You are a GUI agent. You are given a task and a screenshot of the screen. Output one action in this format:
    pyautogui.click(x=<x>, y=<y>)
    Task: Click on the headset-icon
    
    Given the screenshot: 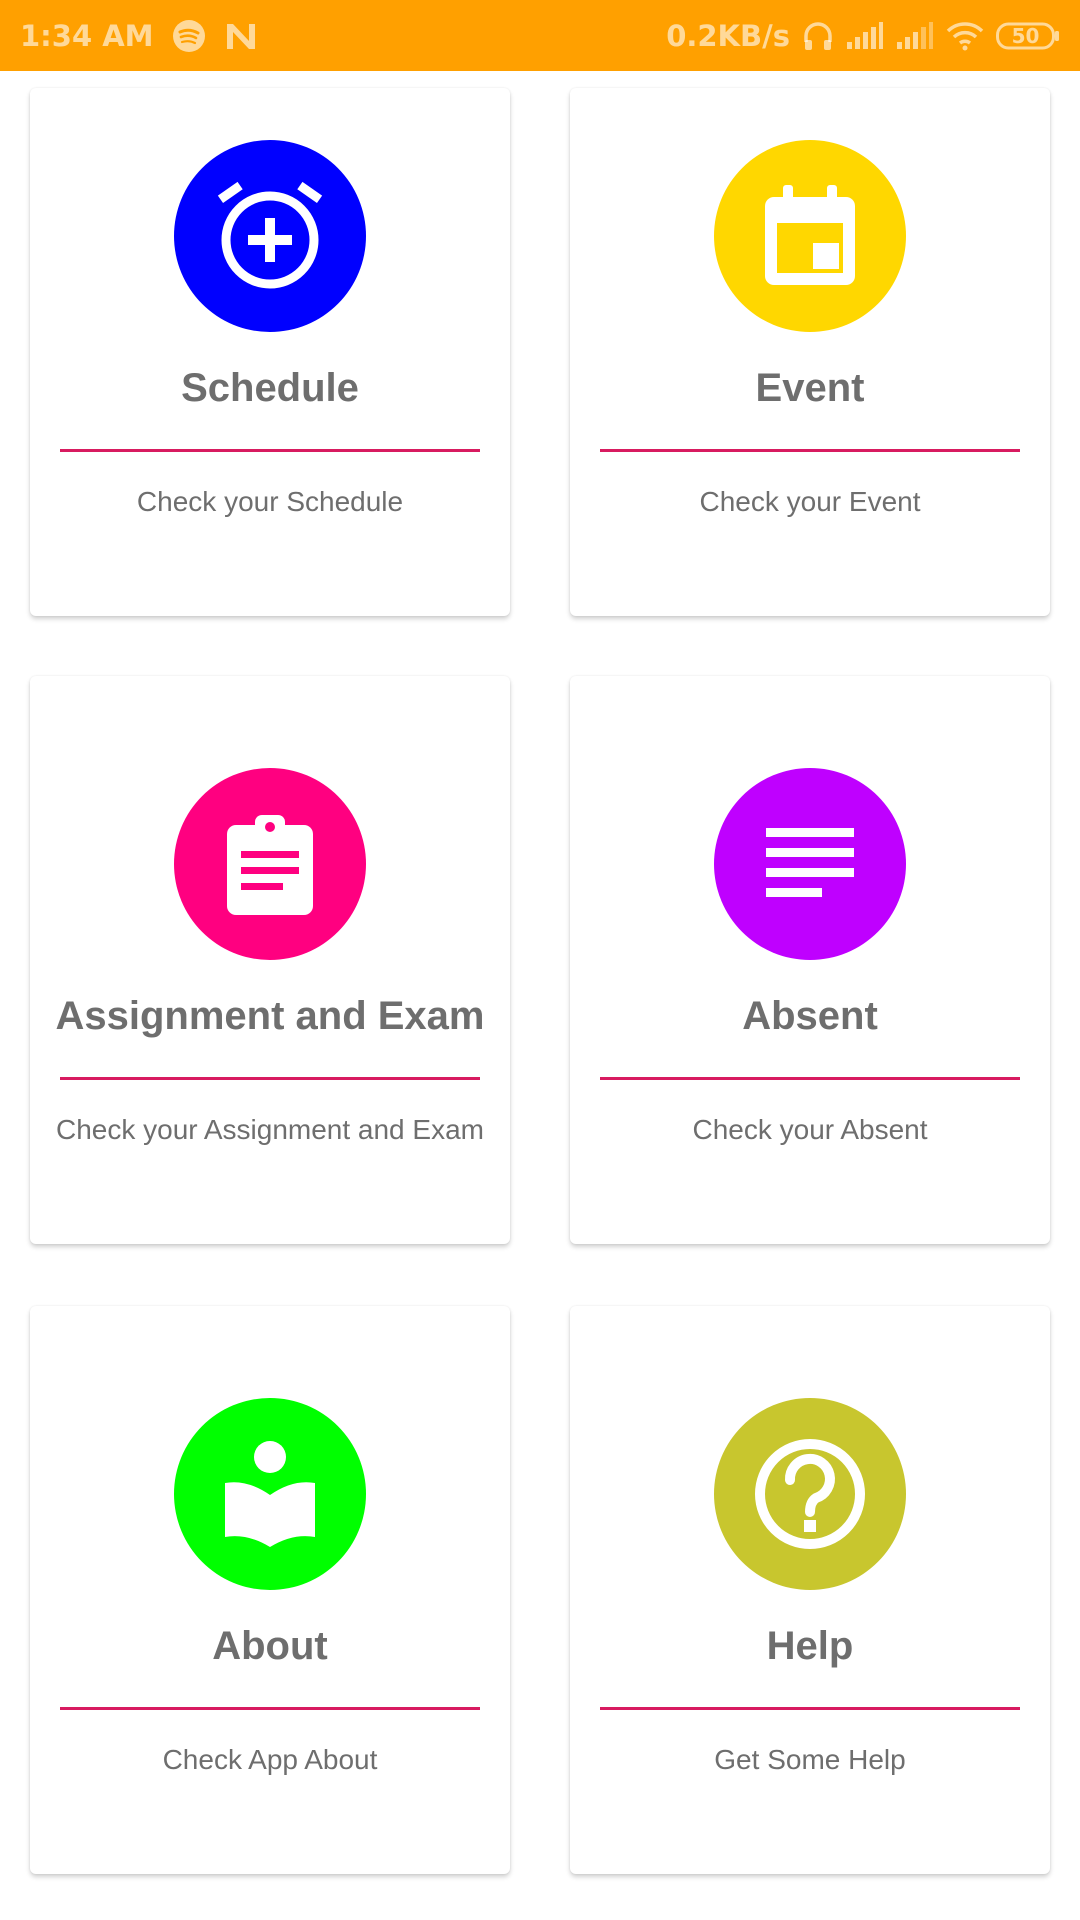 What is the action you would take?
    pyautogui.click(x=818, y=36)
    